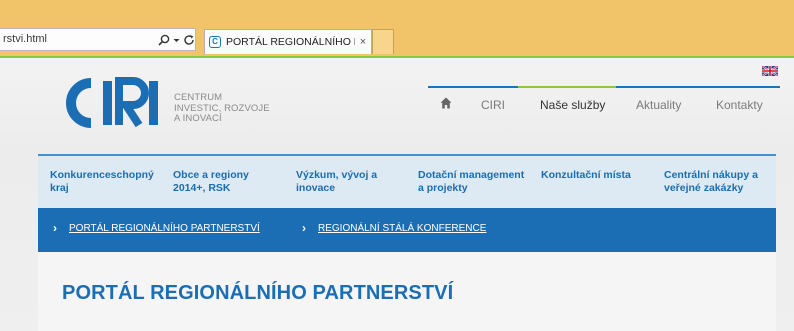 This screenshot has width=794, height=331. Describe the element at coordinates (473, 182) in the screenshot. I see `subnav-item-dotacni-management: Dotační management a projekty` at that location.